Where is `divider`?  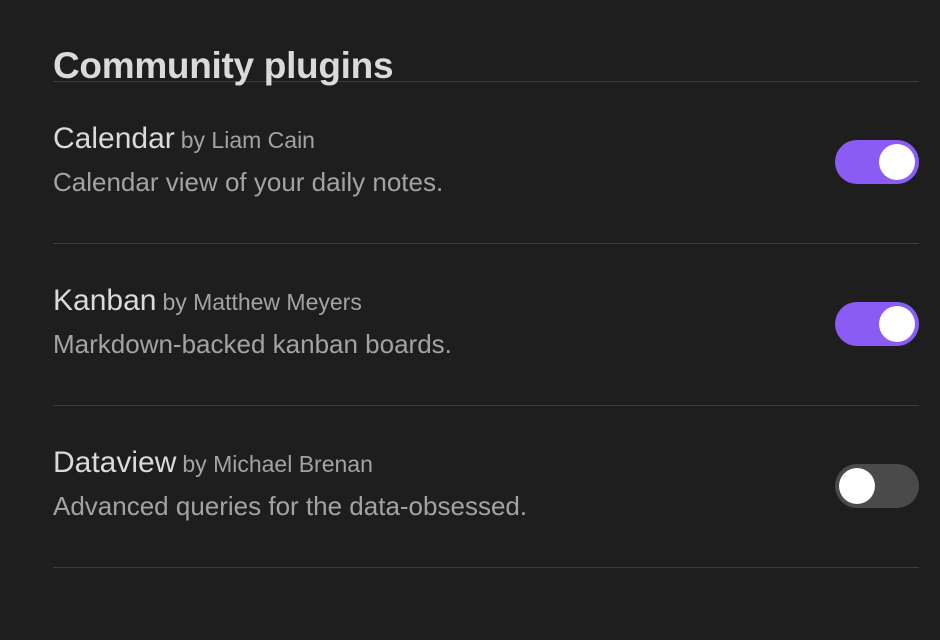
divider is located at coordinates (486, 567).